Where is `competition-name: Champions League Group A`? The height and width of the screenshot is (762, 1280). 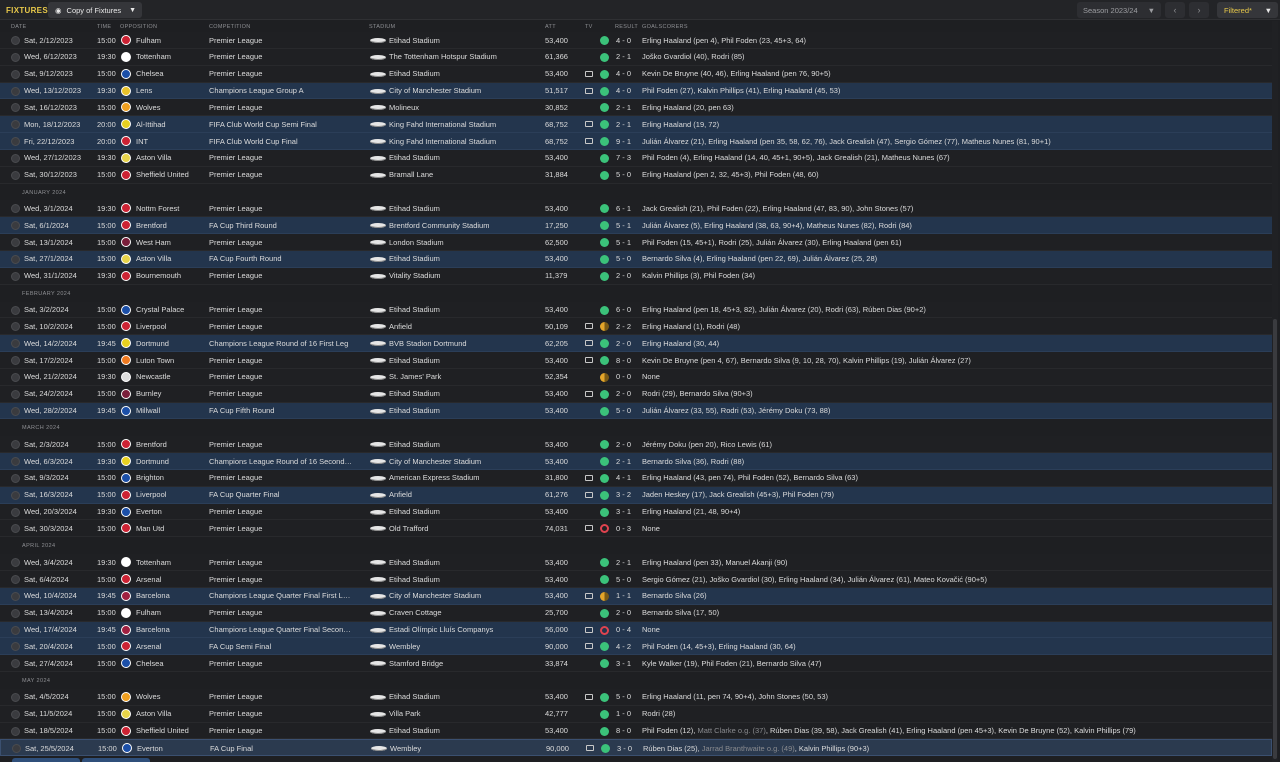
competition-name: Champions League Group A is located at coordinates (288, 90).